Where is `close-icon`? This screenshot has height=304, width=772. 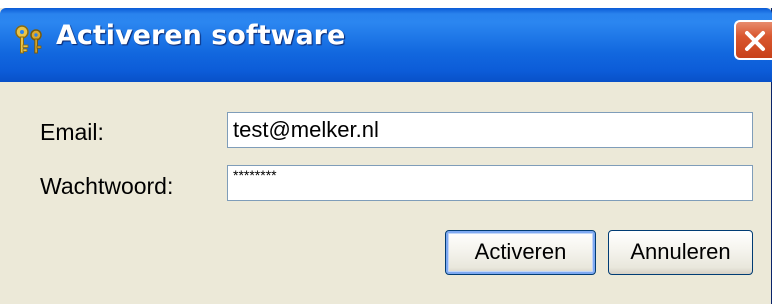 close-icon is located at coordinates (755, 41).